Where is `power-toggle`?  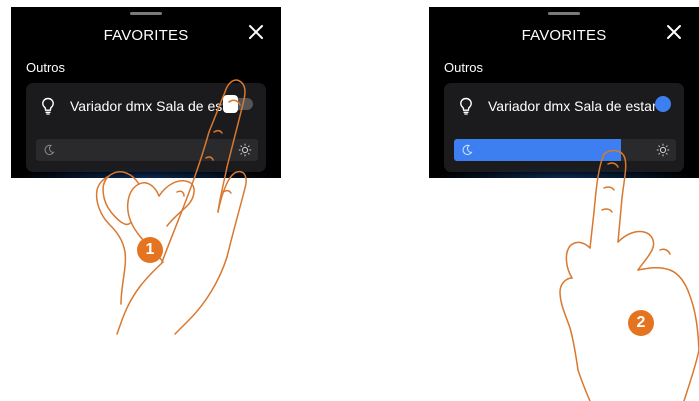
power-toggle is located at coordinates (662, 104).